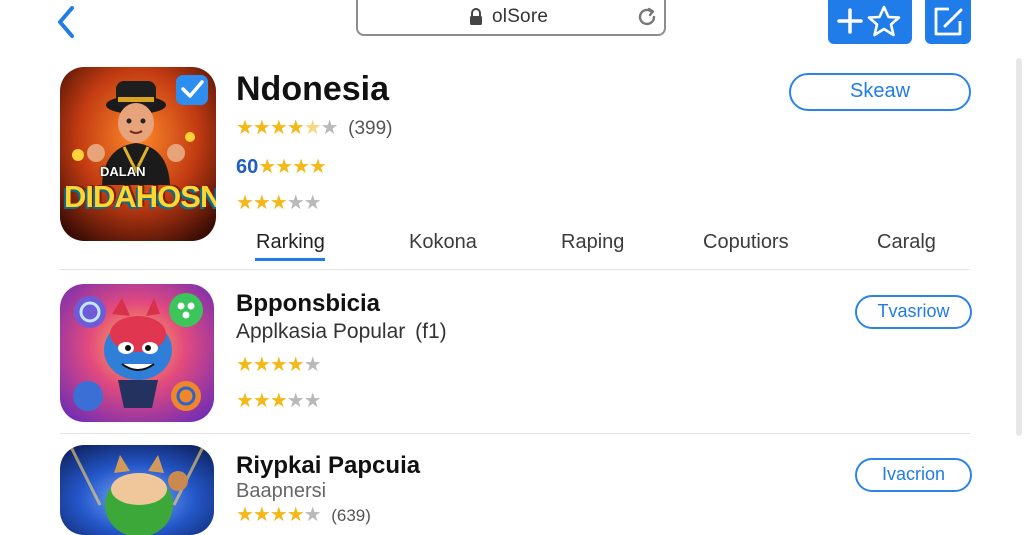 This screenshot has height=535, width=1024. I want to click on icon-caption-main: DIDAHOSN, so click(140, 196).